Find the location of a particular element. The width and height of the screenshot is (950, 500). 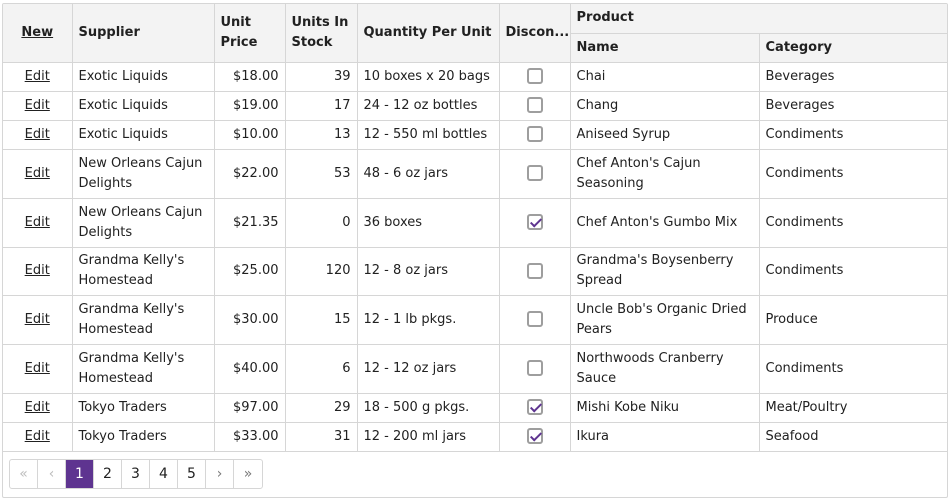

header-supplier: Supplier is located at coordinates (143, 33).